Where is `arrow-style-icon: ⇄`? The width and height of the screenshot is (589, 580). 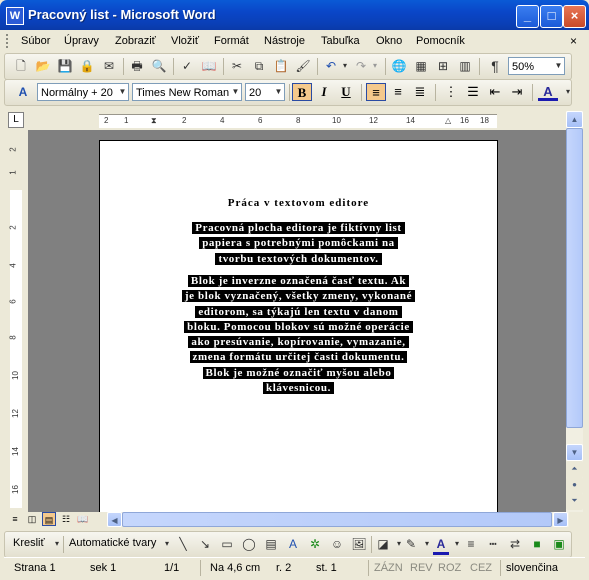 arrow-style-icon: ⇄ is located at coordinates (515, 544).